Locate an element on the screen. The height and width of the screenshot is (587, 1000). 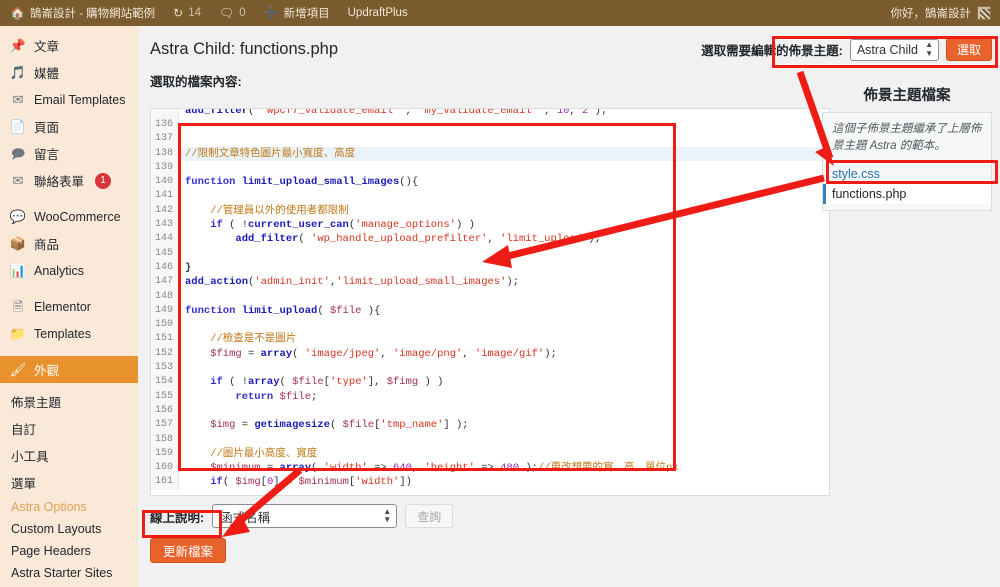
sidebar-subitem-astra-starter-sites: Astra Starter Sites is located at coordinates (69, 573).